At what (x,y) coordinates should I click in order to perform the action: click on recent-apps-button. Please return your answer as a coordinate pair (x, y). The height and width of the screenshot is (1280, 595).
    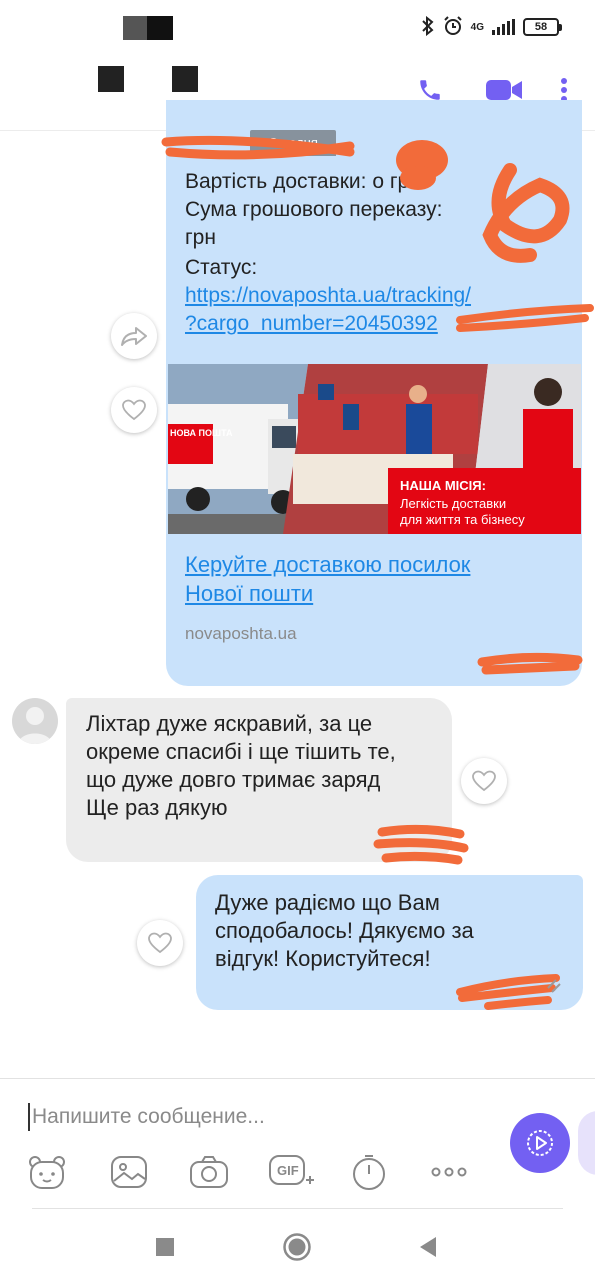
    Looking at the image, I should click on (165, 1247).